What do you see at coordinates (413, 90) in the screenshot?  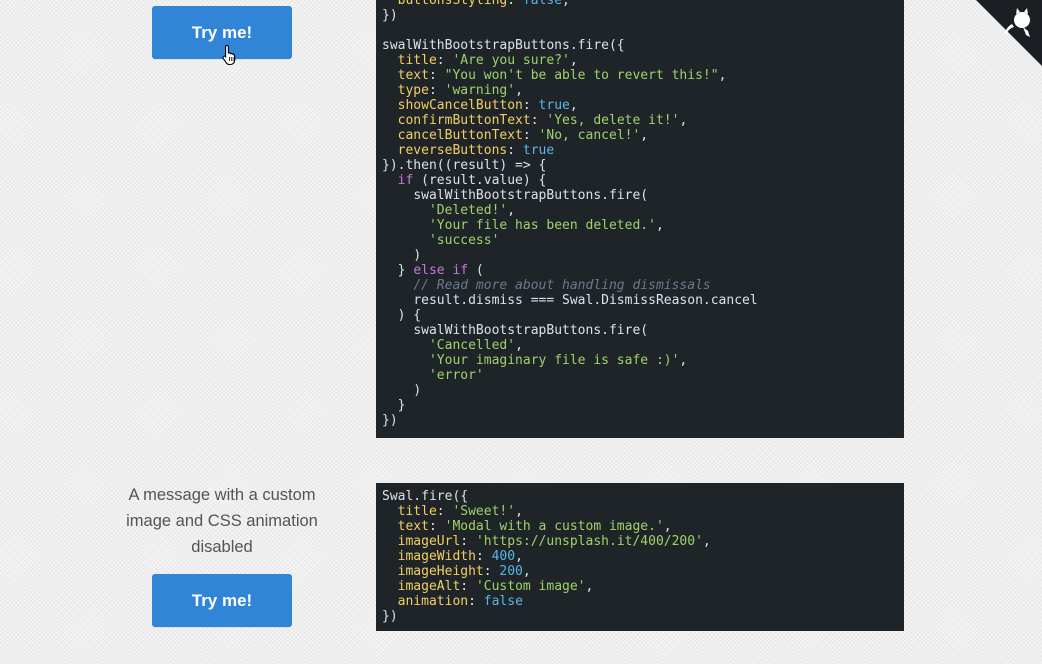 I see `code-key: type` at bounding box center [413, 90].